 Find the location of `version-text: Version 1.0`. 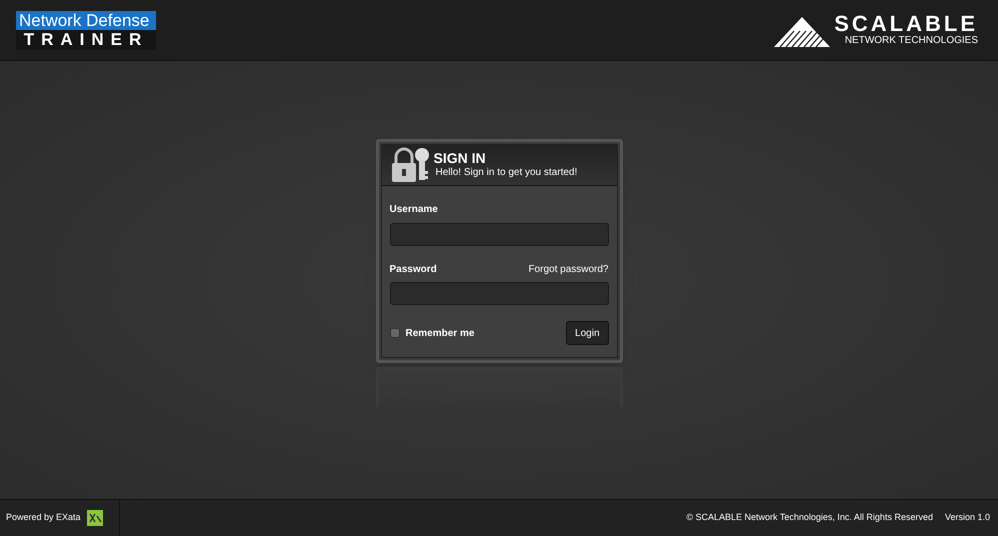

version-text: Version 1.0 is located at coordinates (967, 517).